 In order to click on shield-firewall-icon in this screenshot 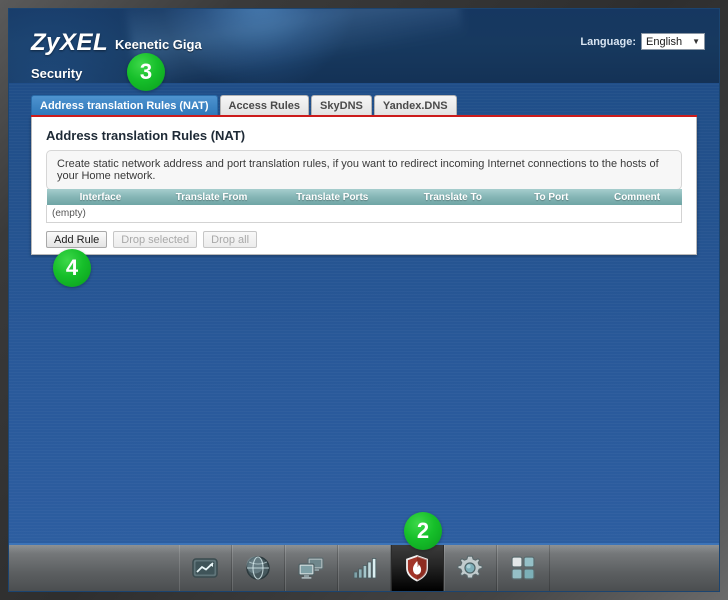, I will do `click(417, 568)`.